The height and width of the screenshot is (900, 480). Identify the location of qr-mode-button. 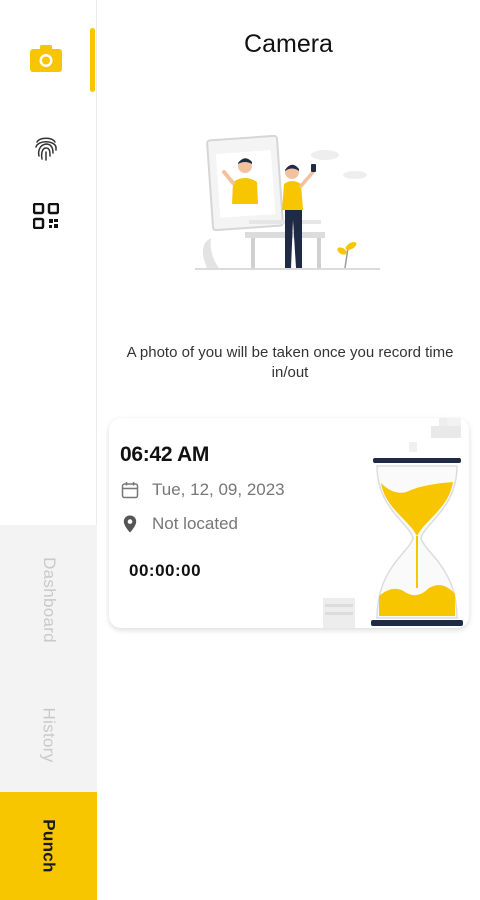
(46, 216).